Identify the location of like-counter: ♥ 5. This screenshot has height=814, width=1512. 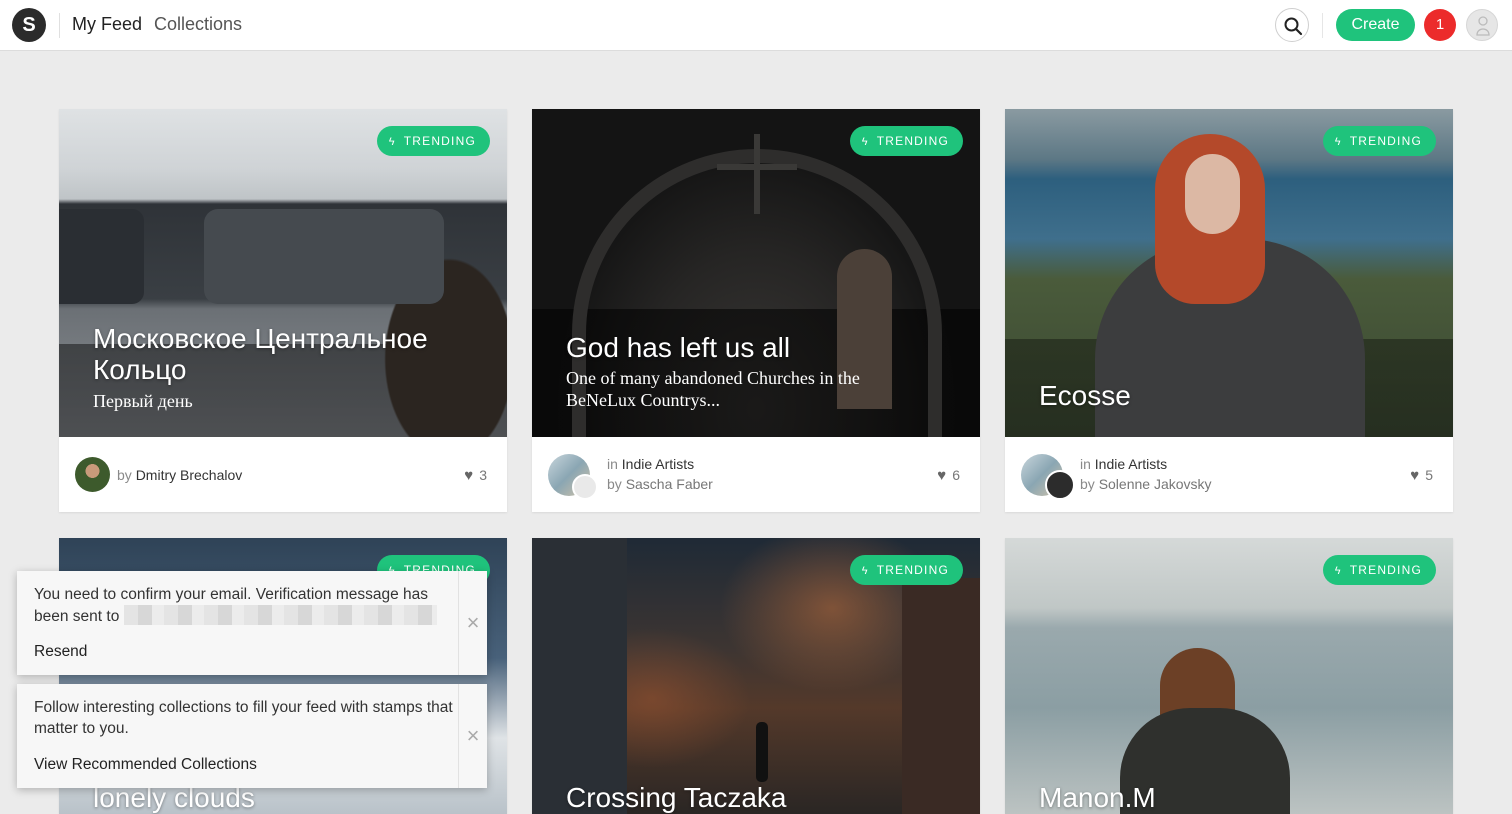
(1421, 475).